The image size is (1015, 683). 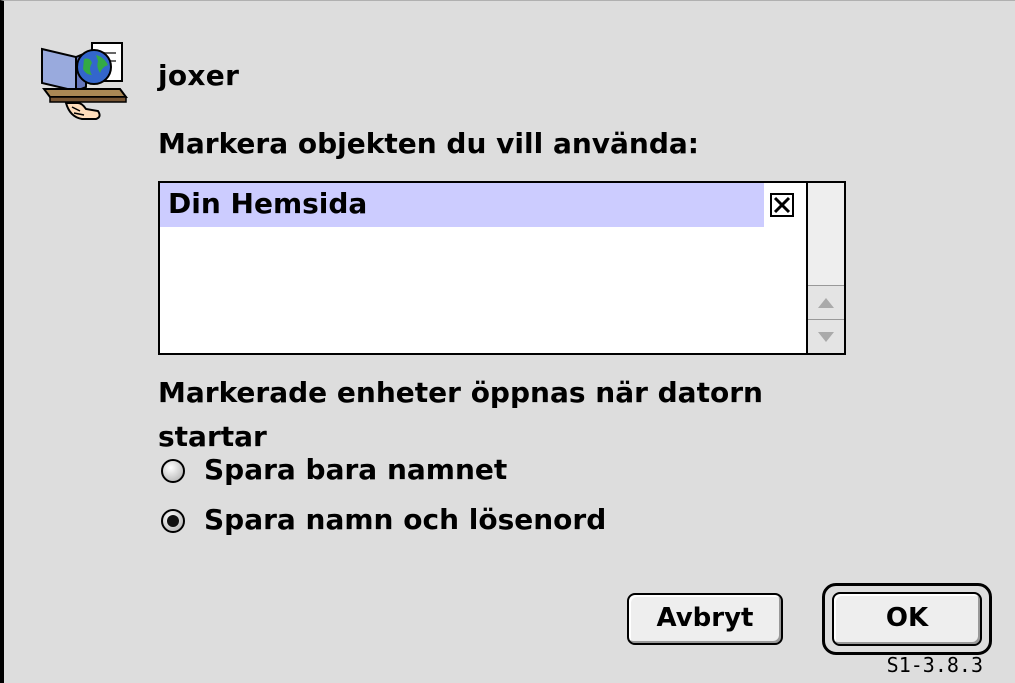 I want to click on radio-unselected-icon, so click(x=173, y=471).